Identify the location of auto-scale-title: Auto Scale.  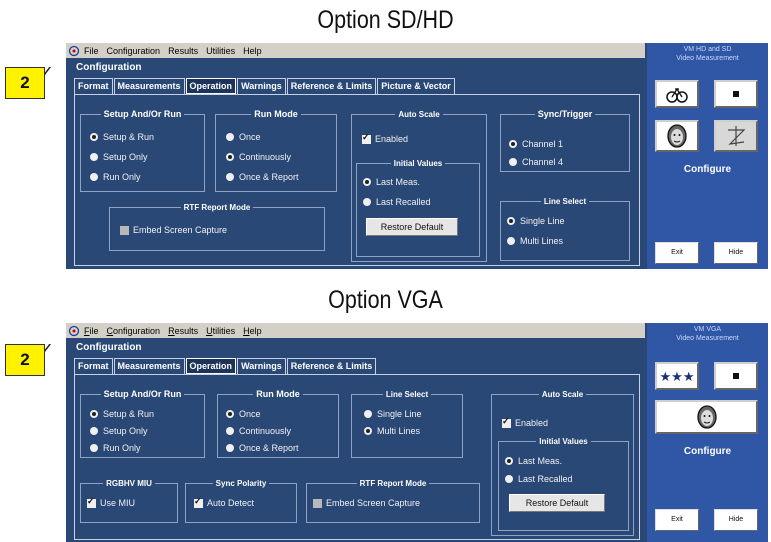
(562, 394).